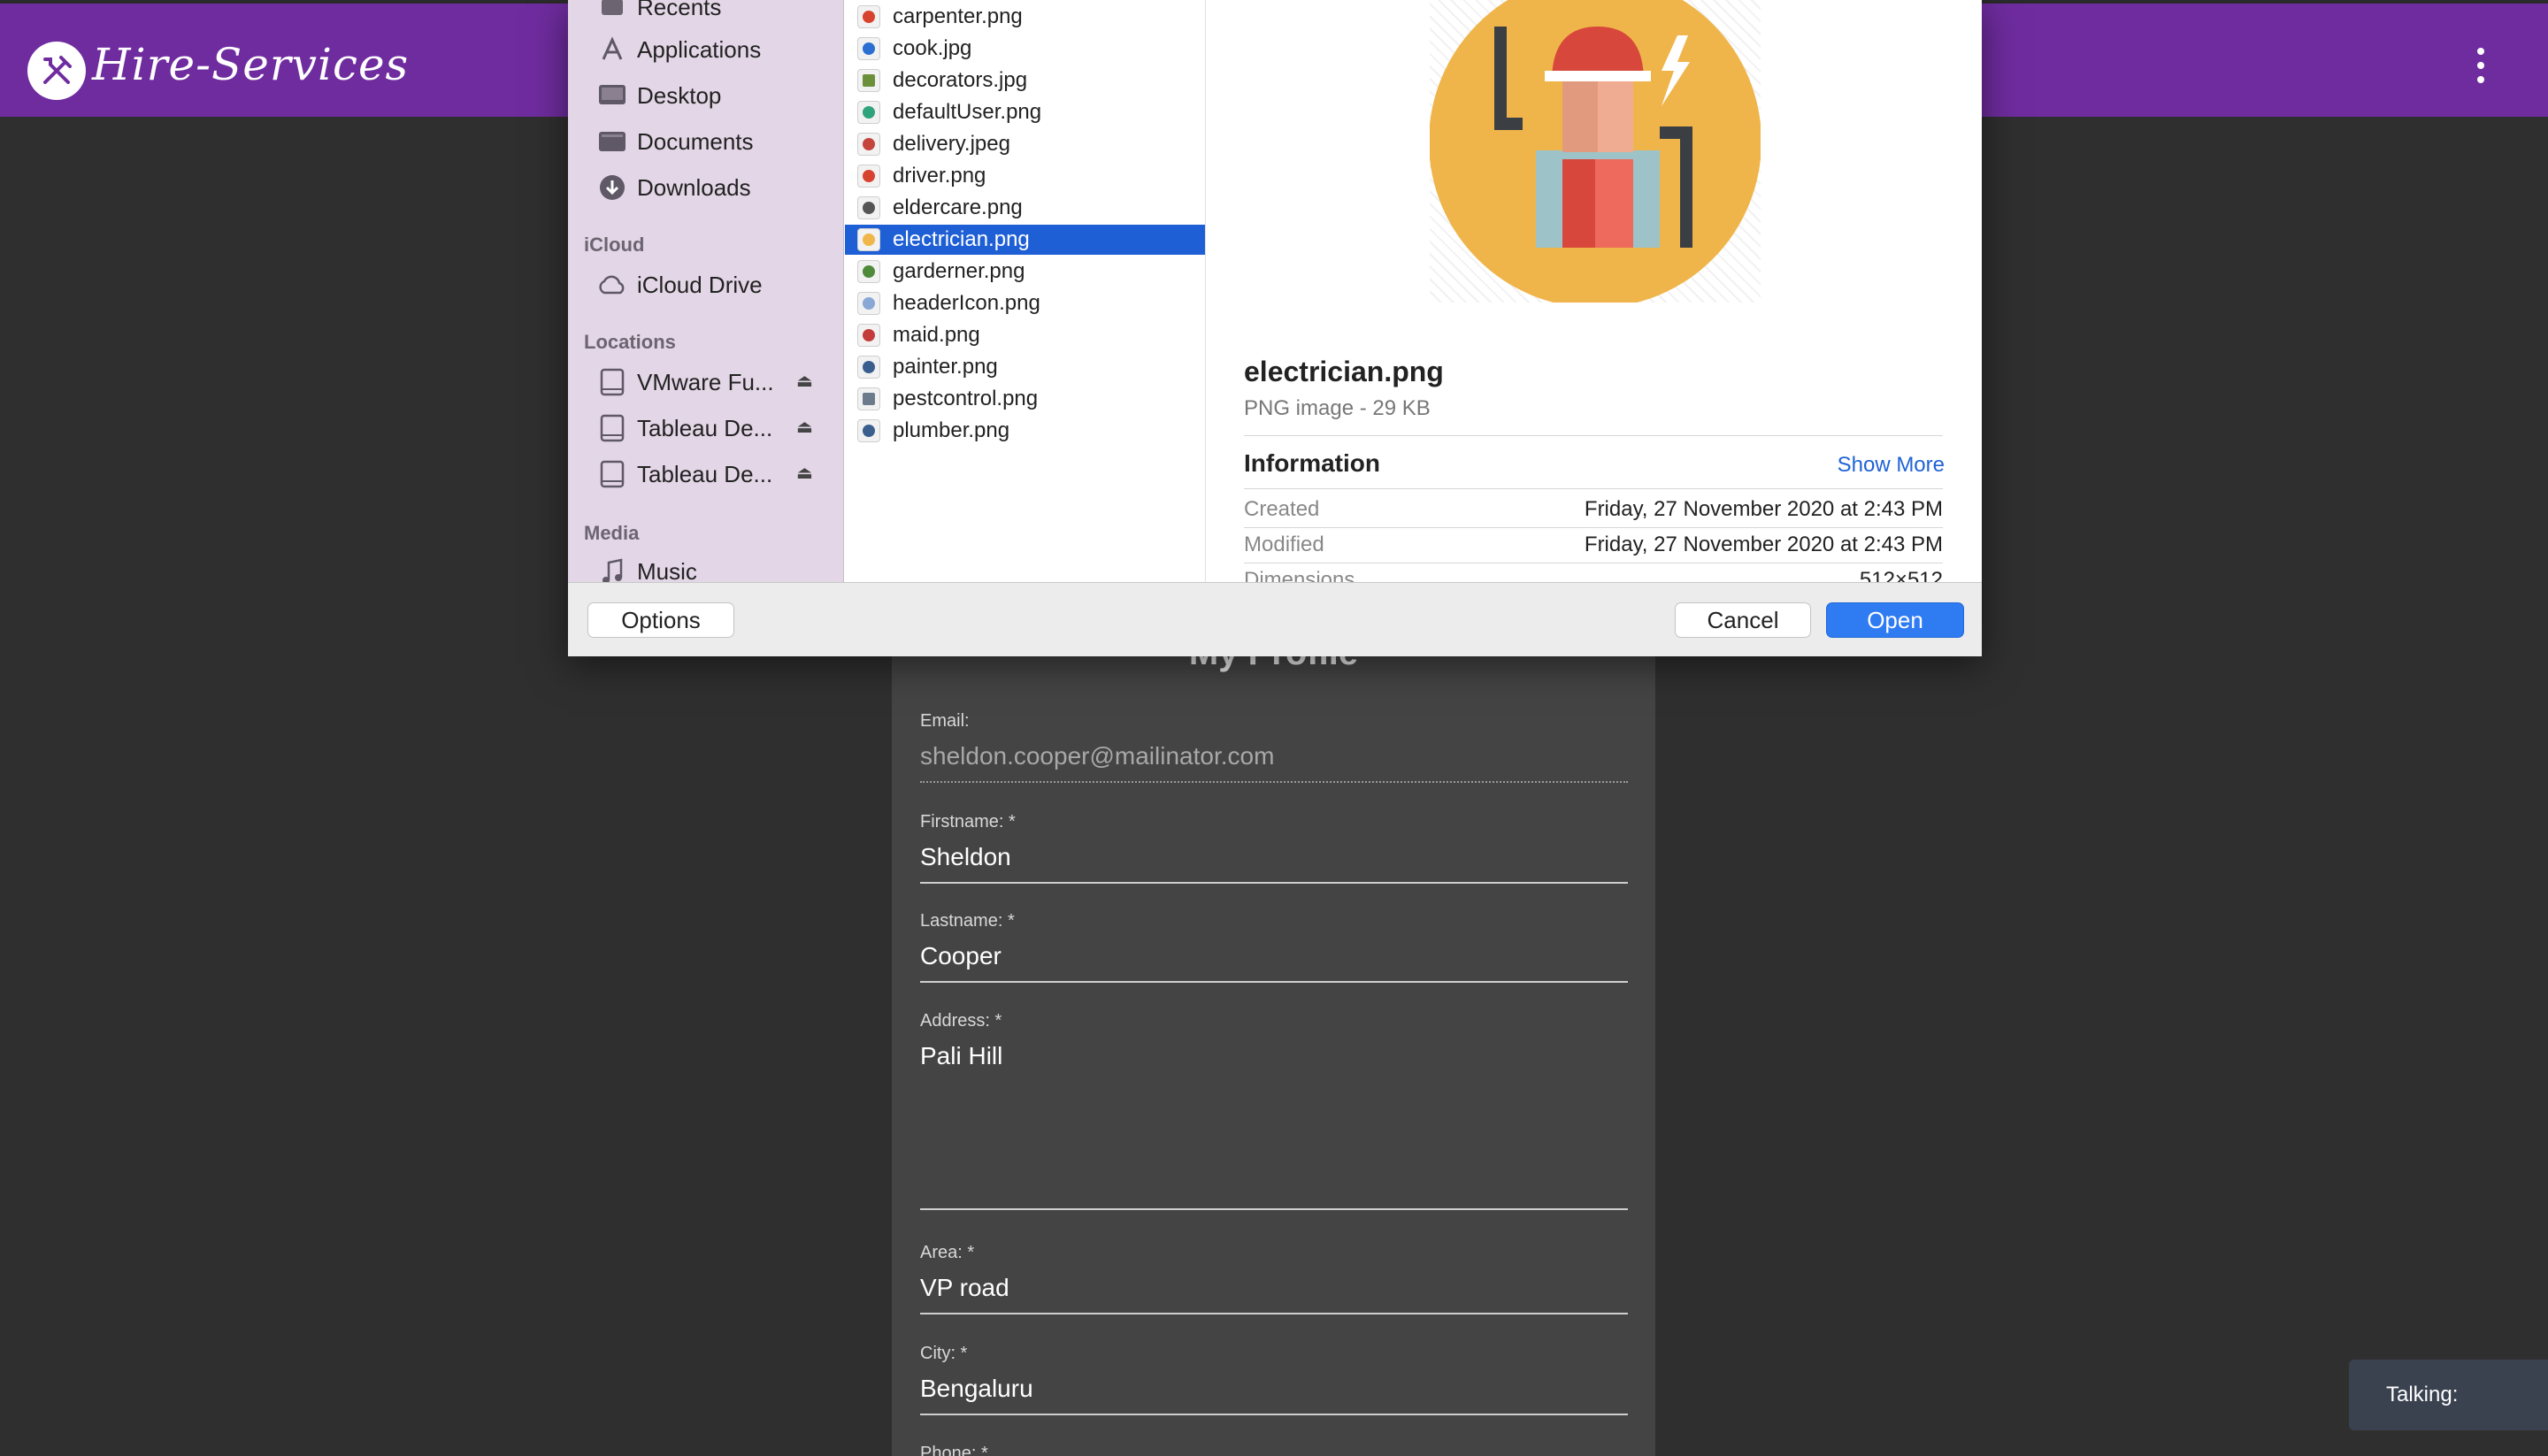 This screenshot has height=1456, width=2548. Describe the element at coordinates (660, 620) in the screenshot. I see `options-button: Options` at that location.